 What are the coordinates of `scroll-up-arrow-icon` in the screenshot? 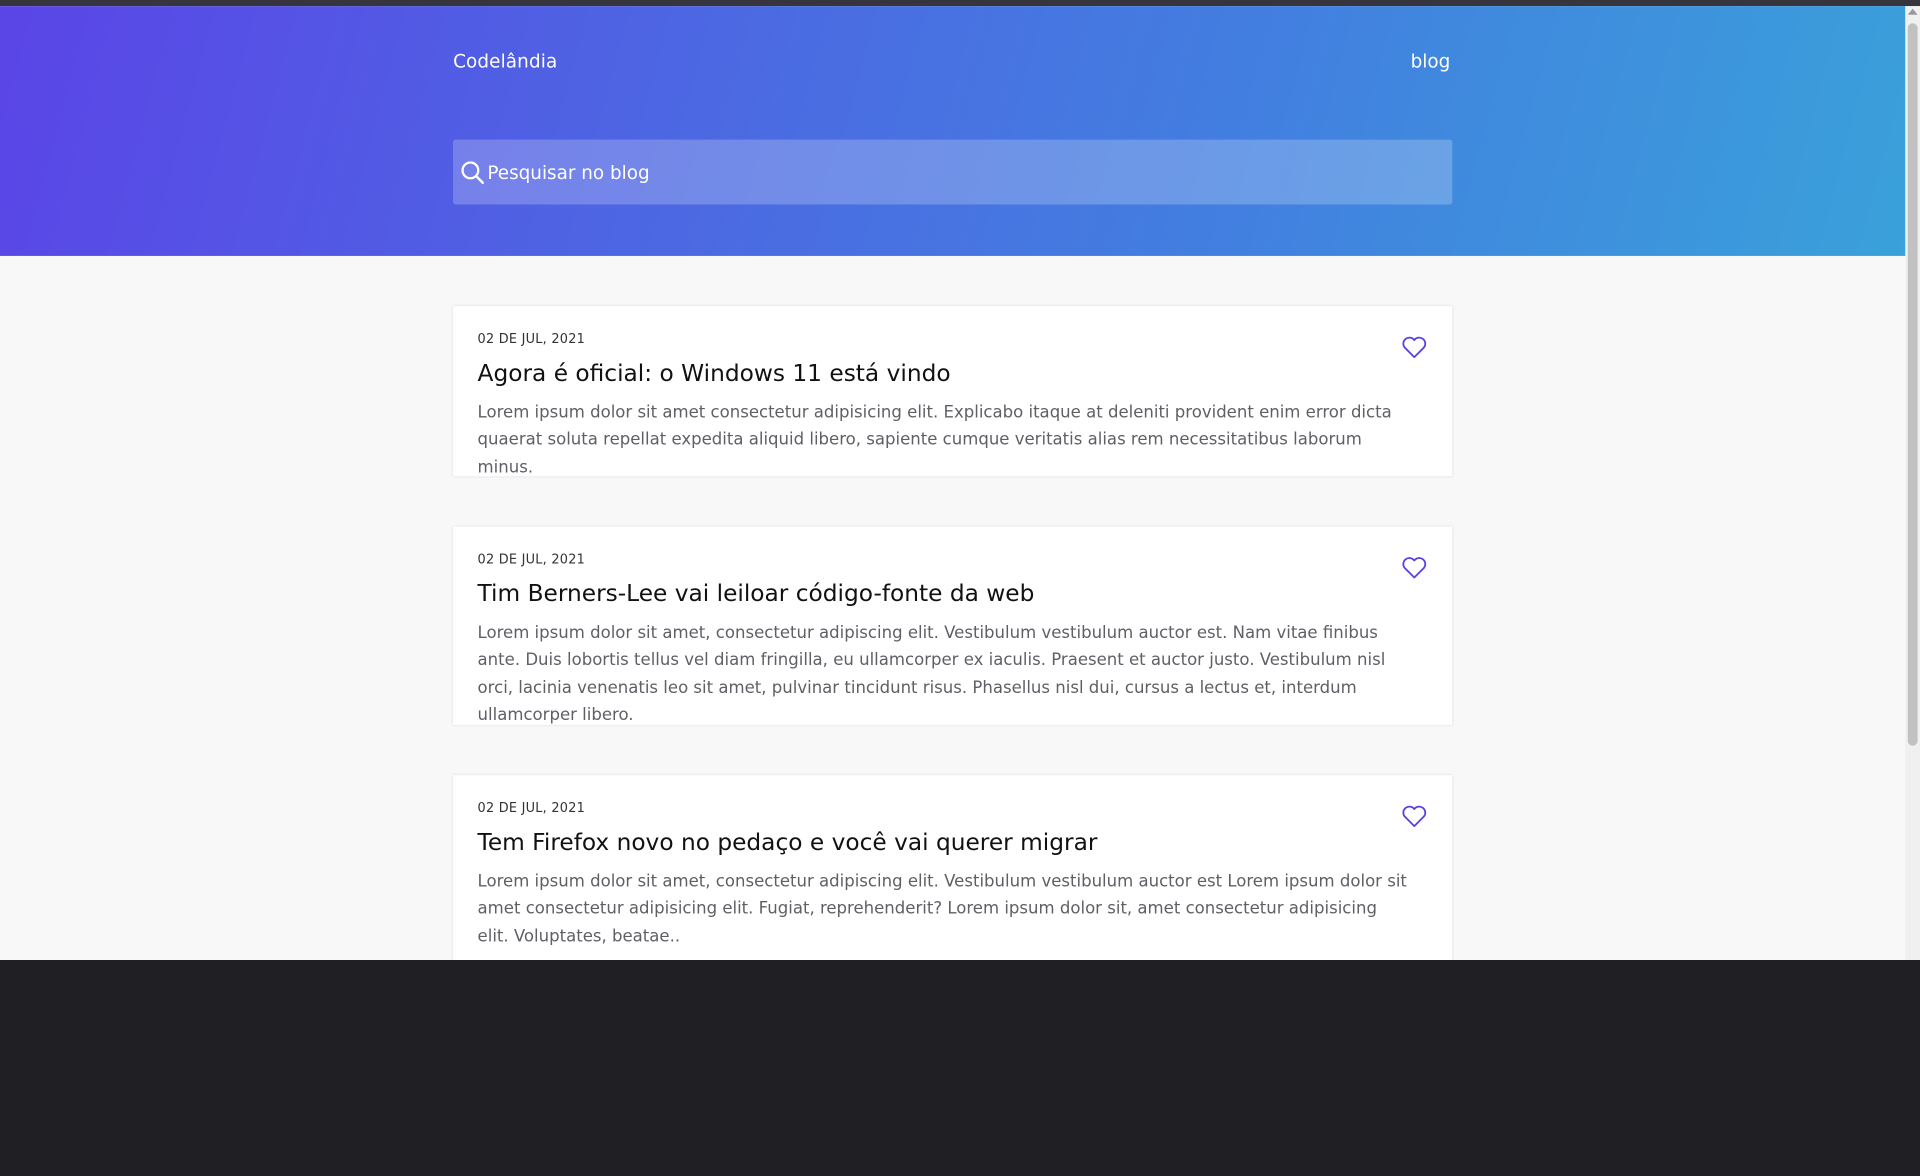 It's located at (1912, 11).